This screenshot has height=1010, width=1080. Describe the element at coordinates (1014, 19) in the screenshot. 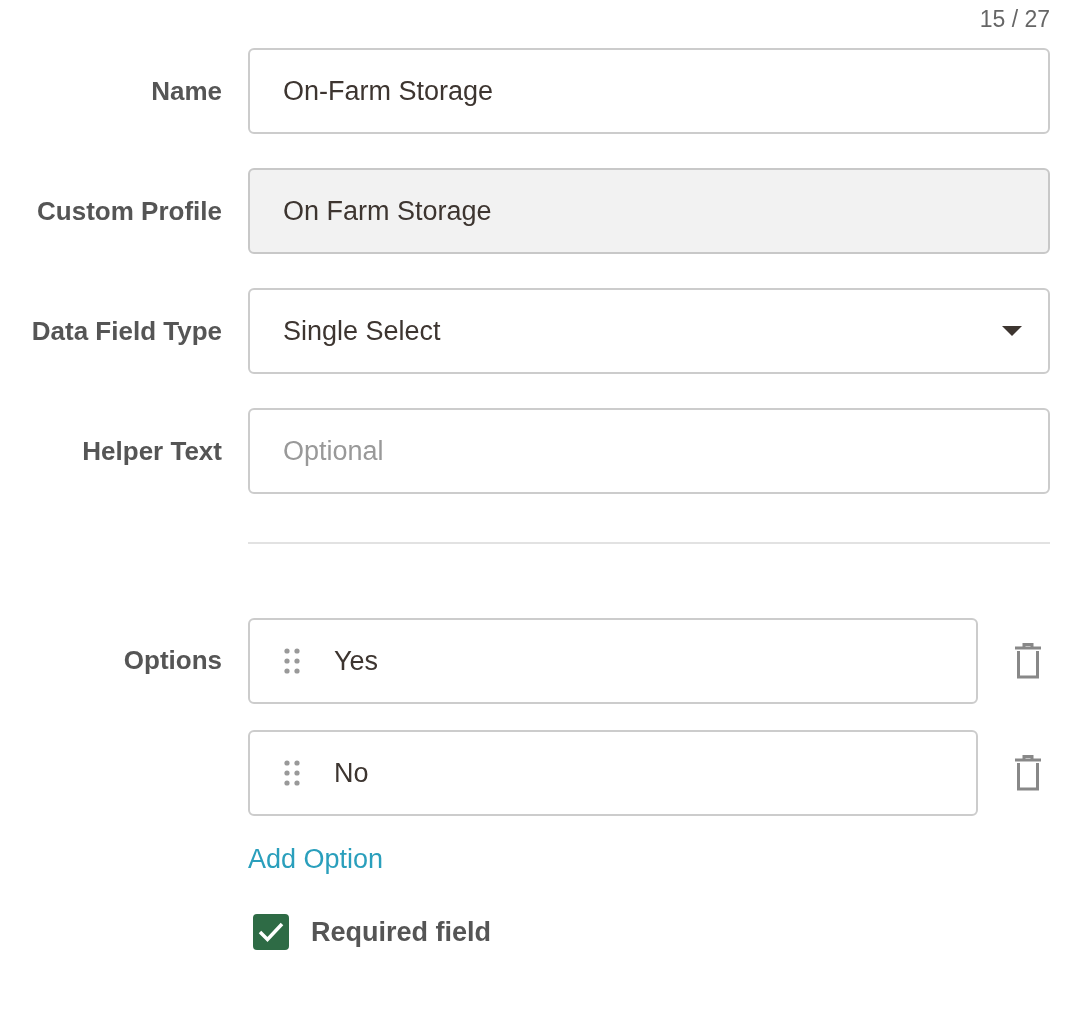

I see `character-counter: 15 / 27` at that location.